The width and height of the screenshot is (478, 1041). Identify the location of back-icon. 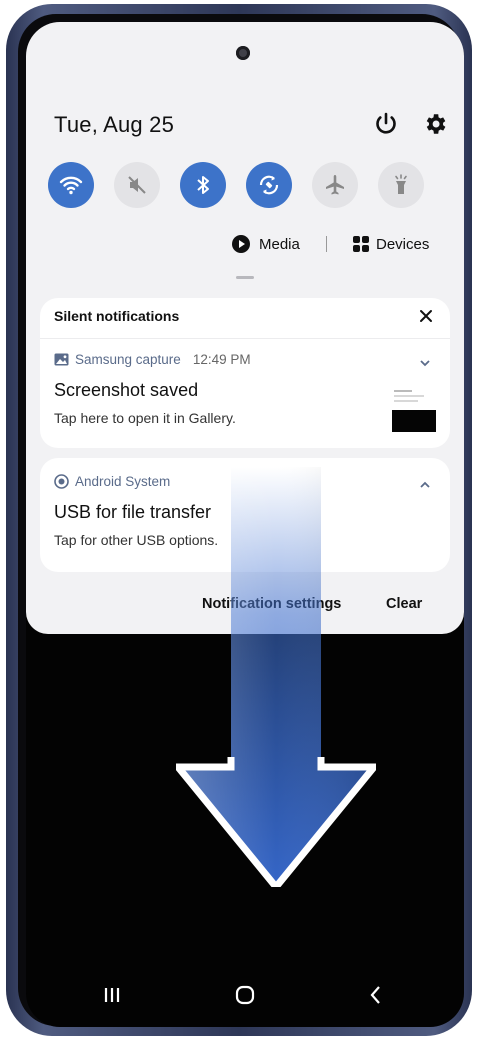
(375, 995).